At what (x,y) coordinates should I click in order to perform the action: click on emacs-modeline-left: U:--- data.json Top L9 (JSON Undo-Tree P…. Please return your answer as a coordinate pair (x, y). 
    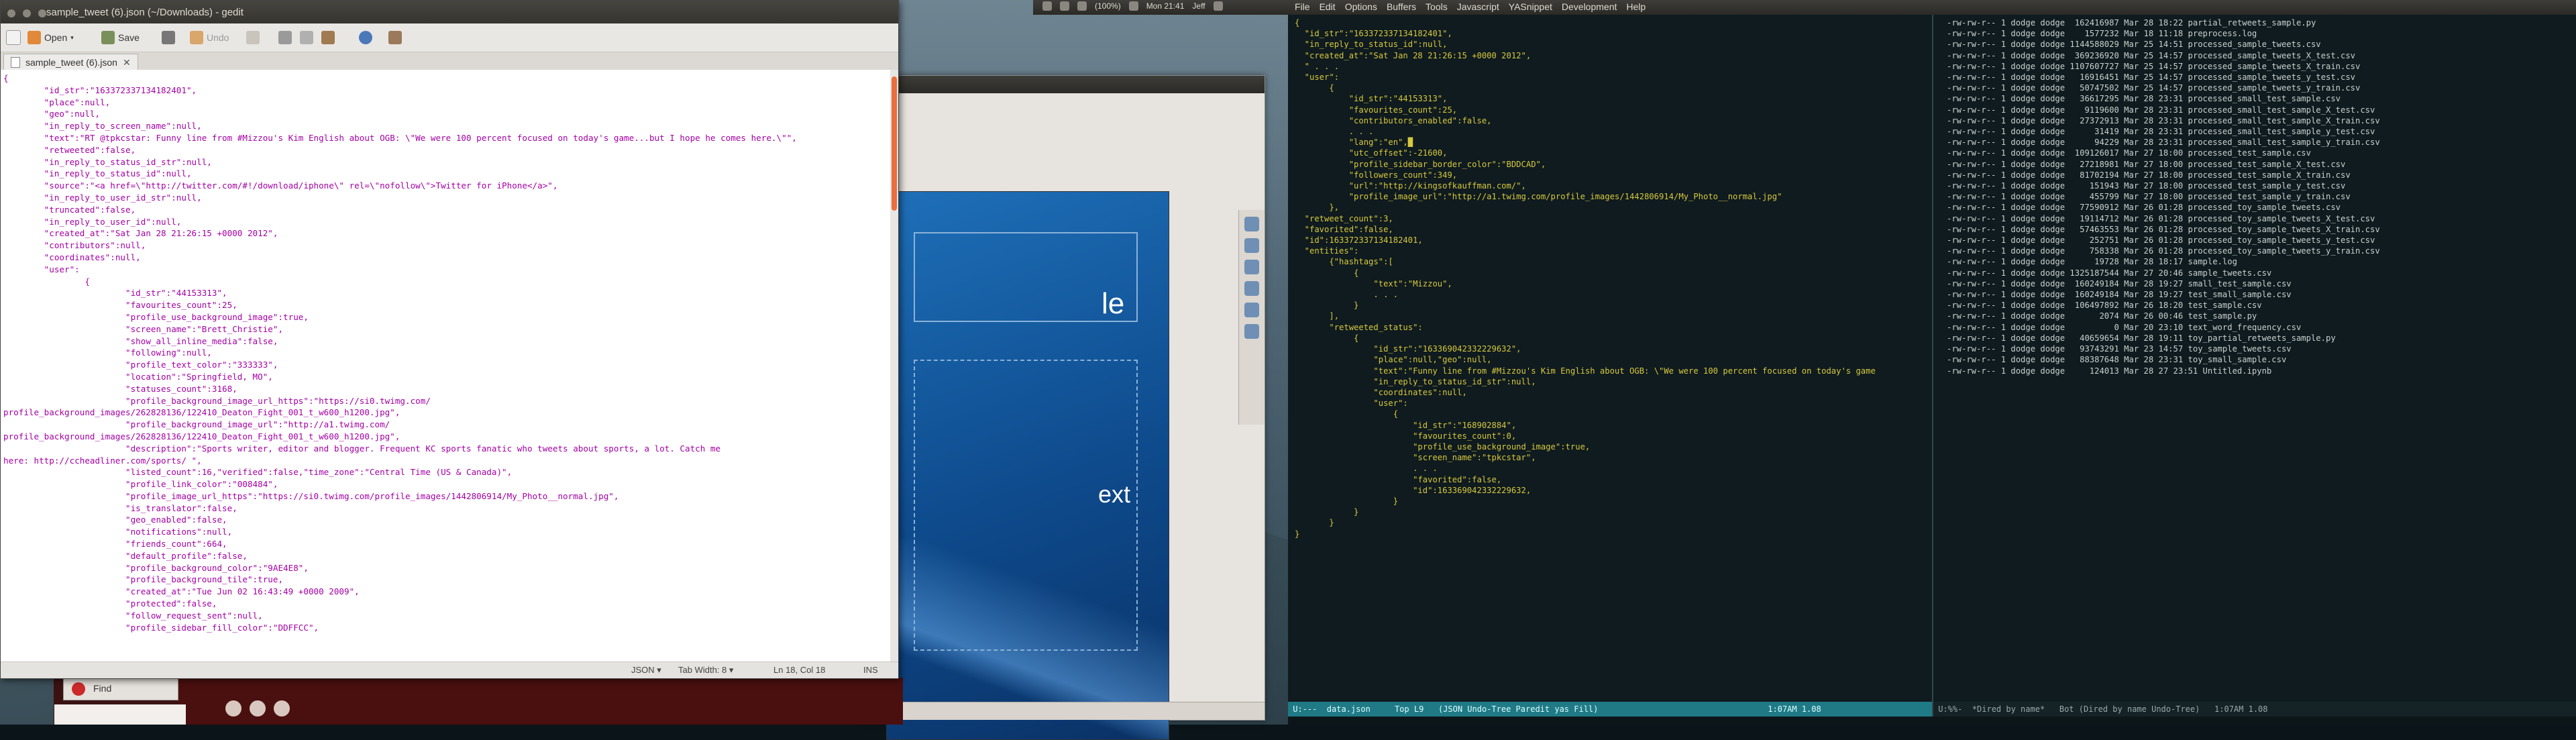
    Looking at the image, I should click on (1610, 709).